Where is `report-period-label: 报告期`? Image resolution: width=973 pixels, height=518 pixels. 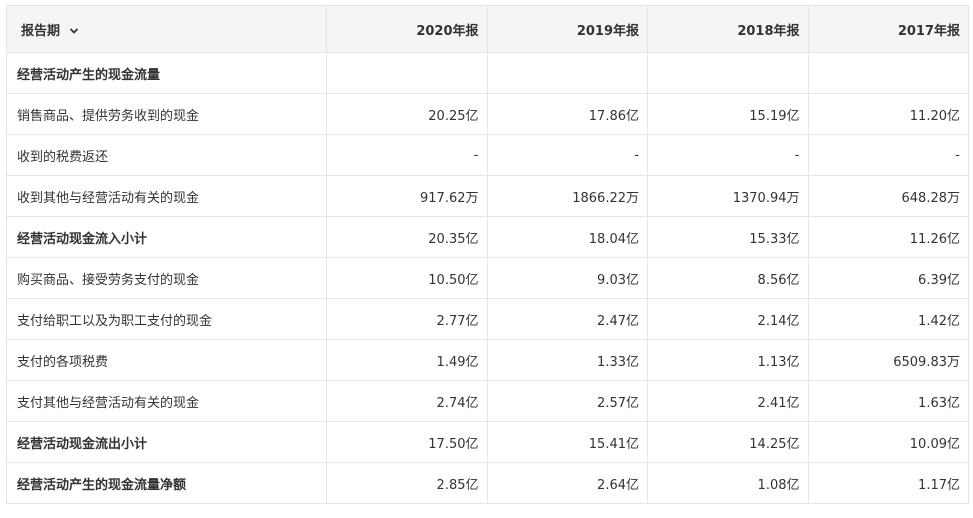
report-period-label: 报告期 is located at coordinates (41, 31).